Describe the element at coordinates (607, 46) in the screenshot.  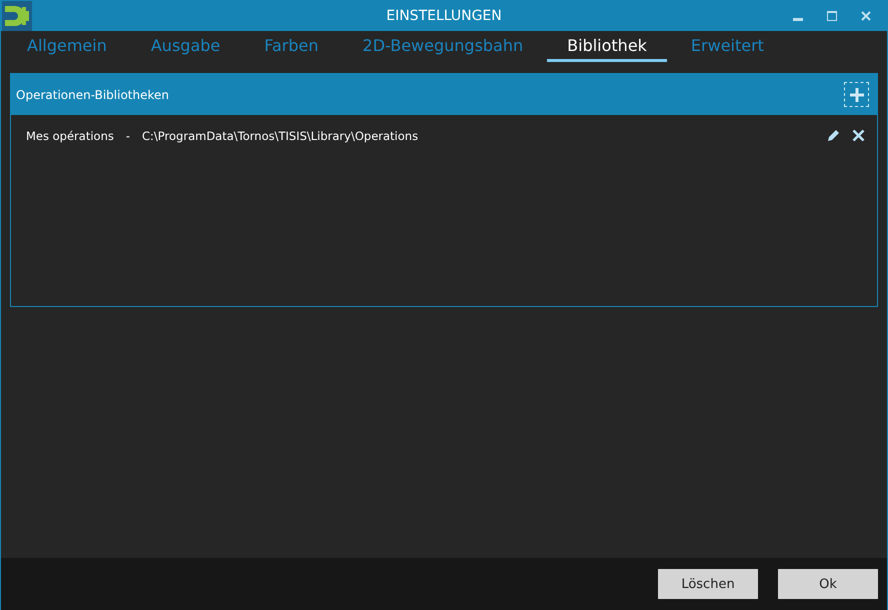
I see `tab: Bibliothek` at that location.